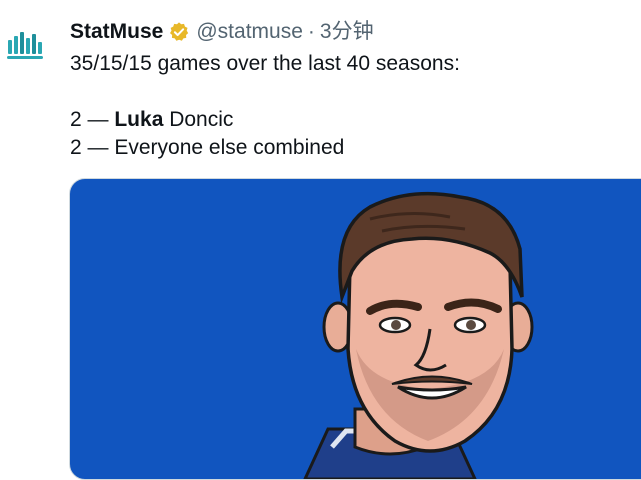 The height and width of the screenshot is (480, 641). Describe the element at coordinates (350, 120) in the screenshot. I see `tweet-line-2: 2 — Luka Doncic` at that location.